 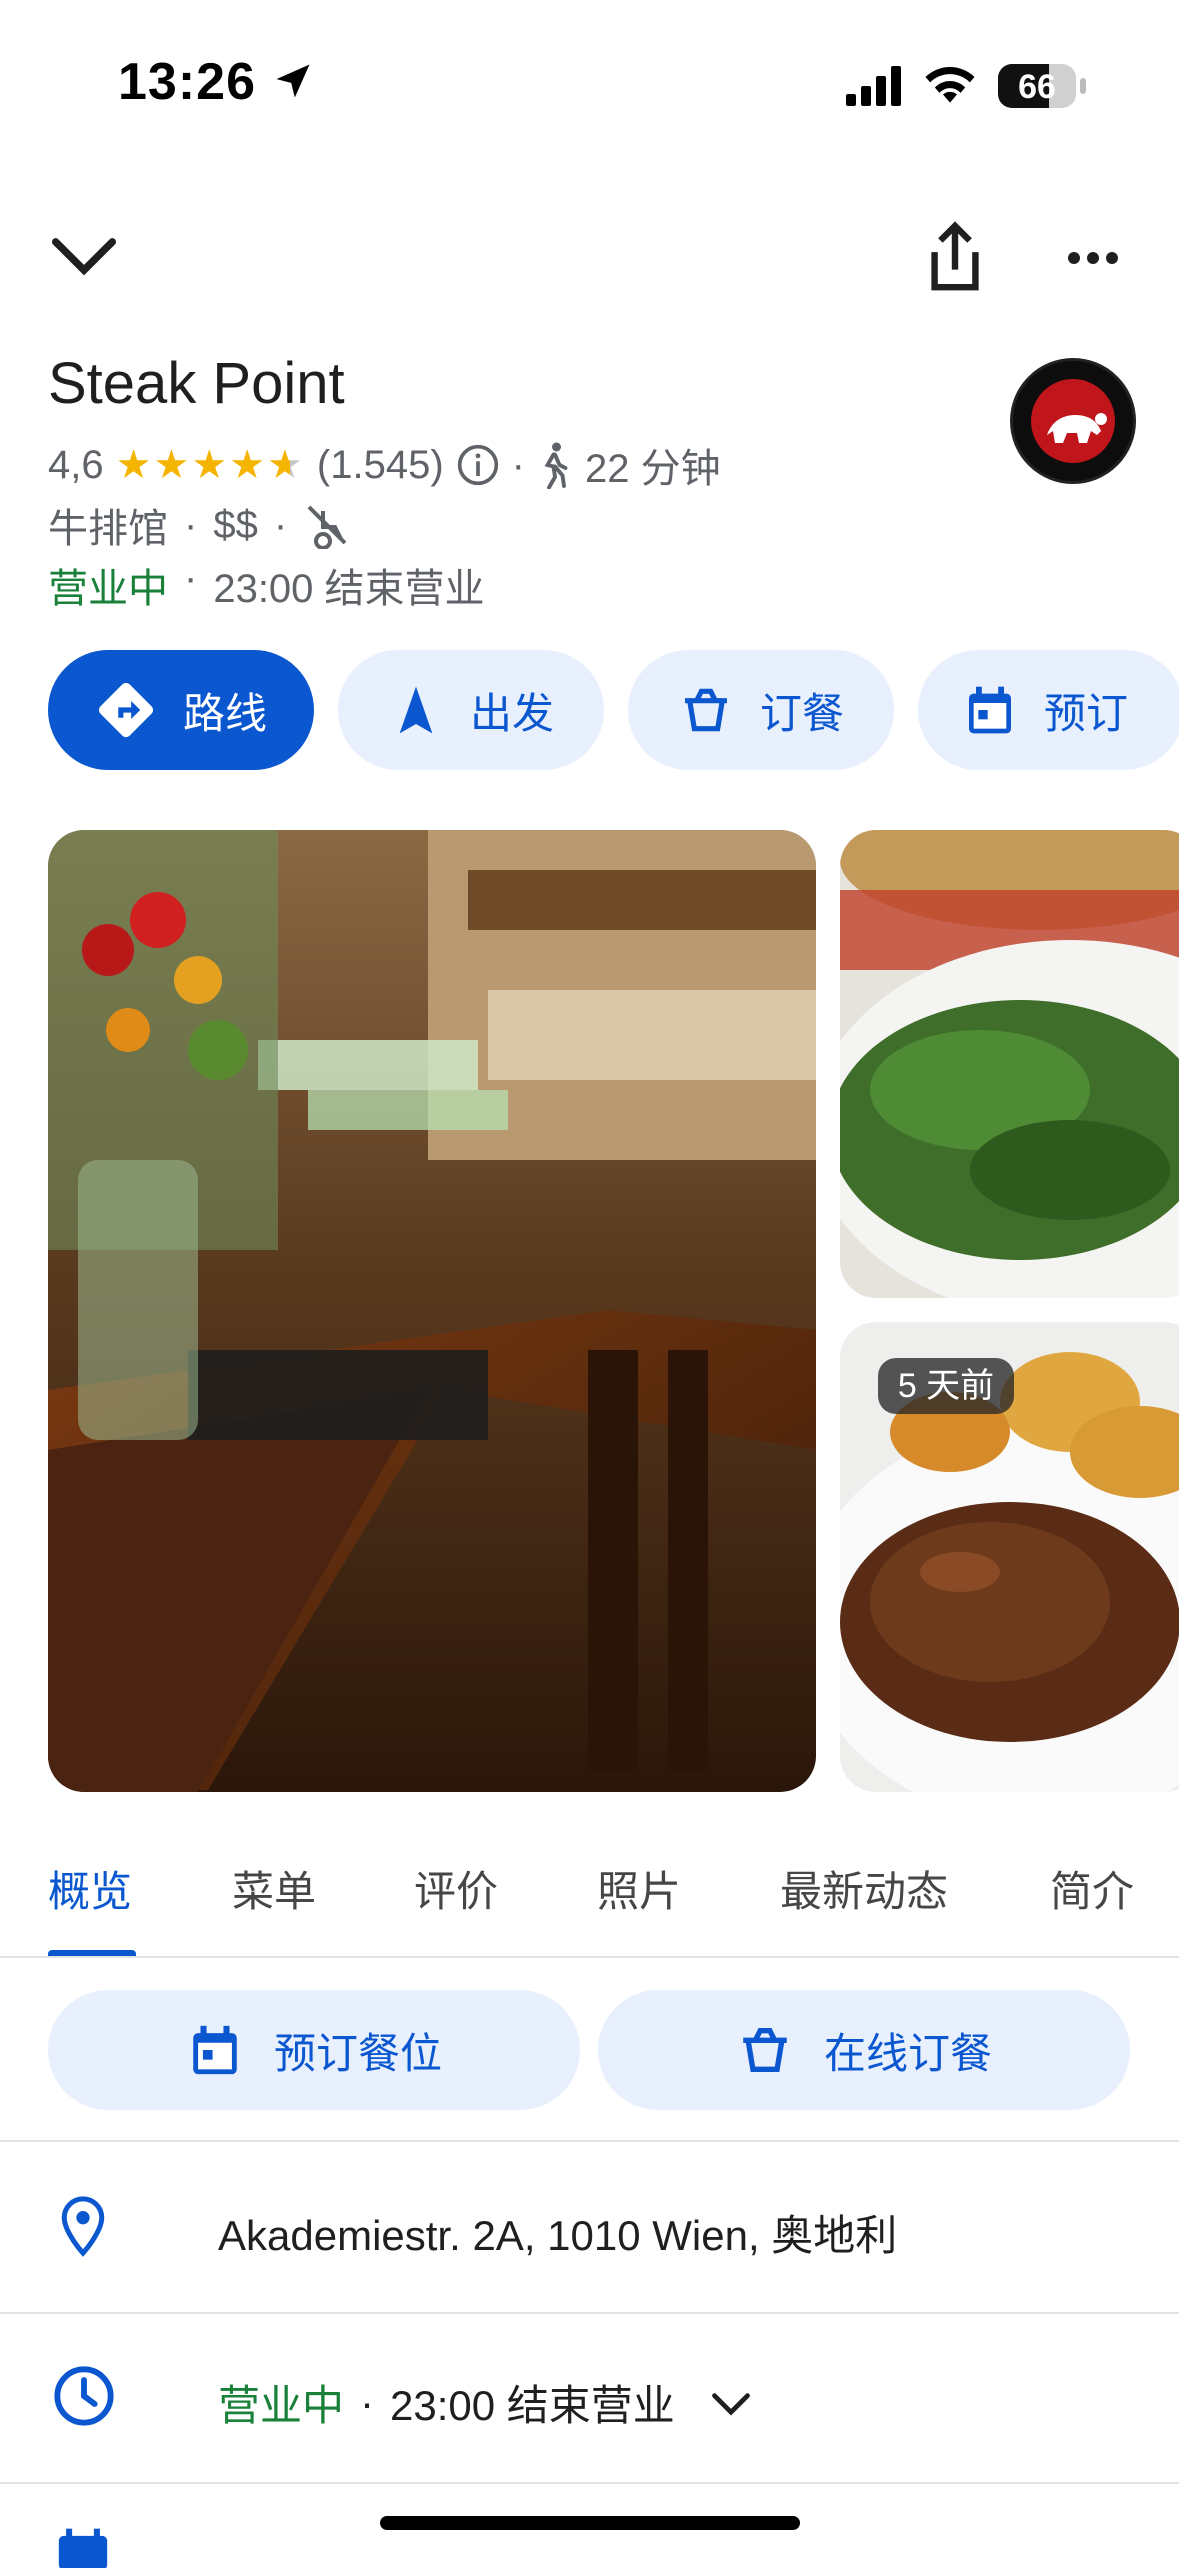 What do you see at coordinates (1009, 1064) in the screenshot?
I see `photo-arugula-salad` at bounding box center [1009, 1064].